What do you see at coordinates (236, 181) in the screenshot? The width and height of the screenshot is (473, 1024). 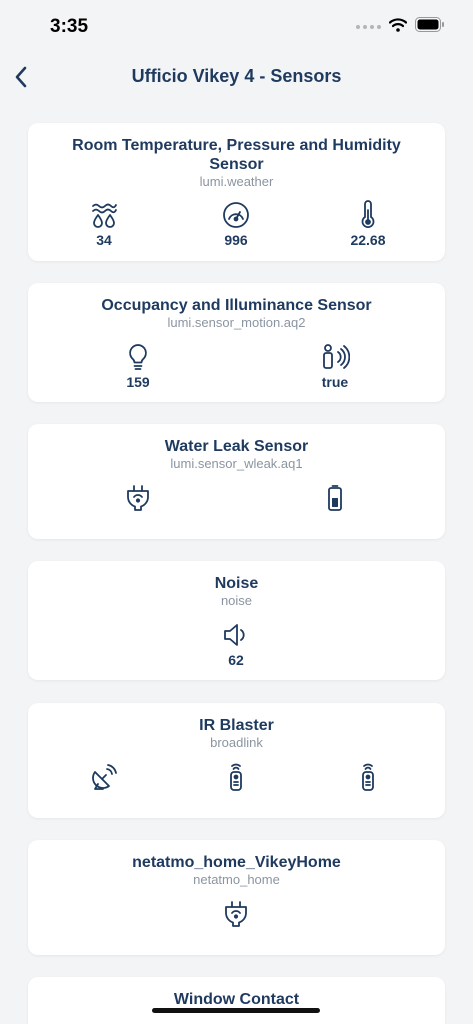 I see `card-subtitle: lumi.weather` at bounding box center [236, 181].